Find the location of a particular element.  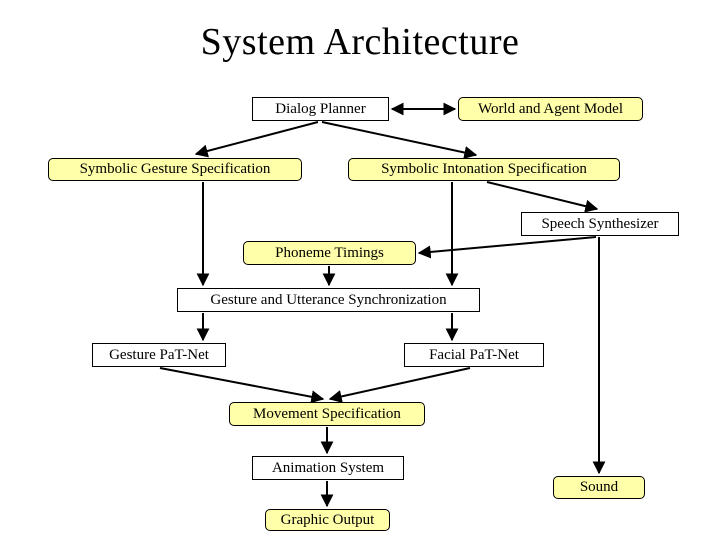

node-sound: Sound is located at coordinates (599, 487).